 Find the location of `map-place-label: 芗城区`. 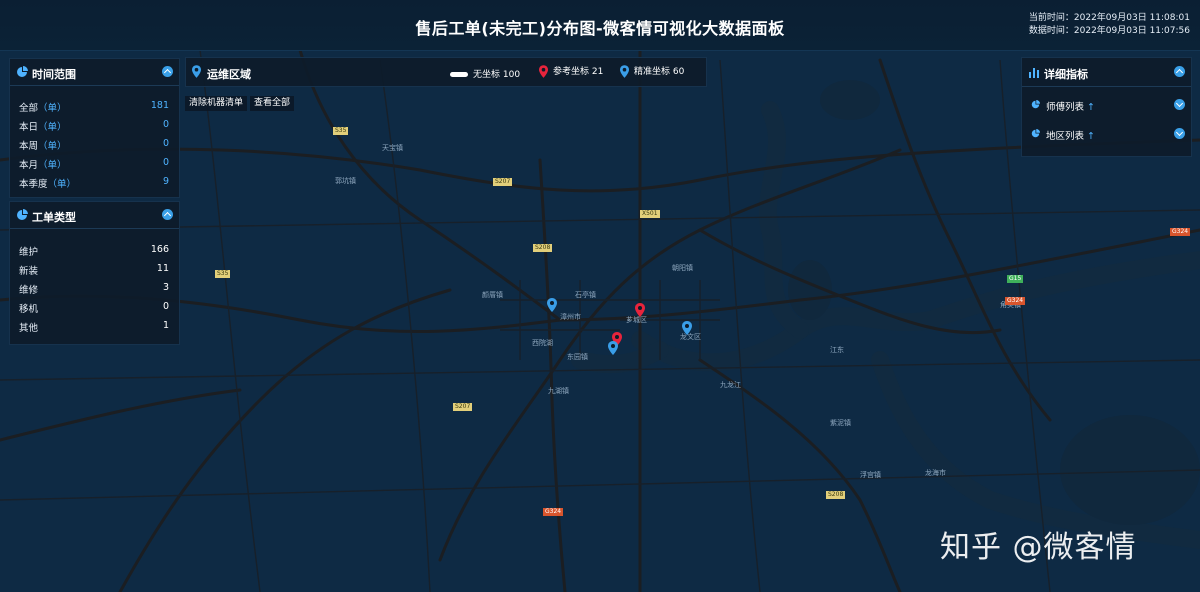

map-place-label: 芗城区 is located at coordinates (636, 320).